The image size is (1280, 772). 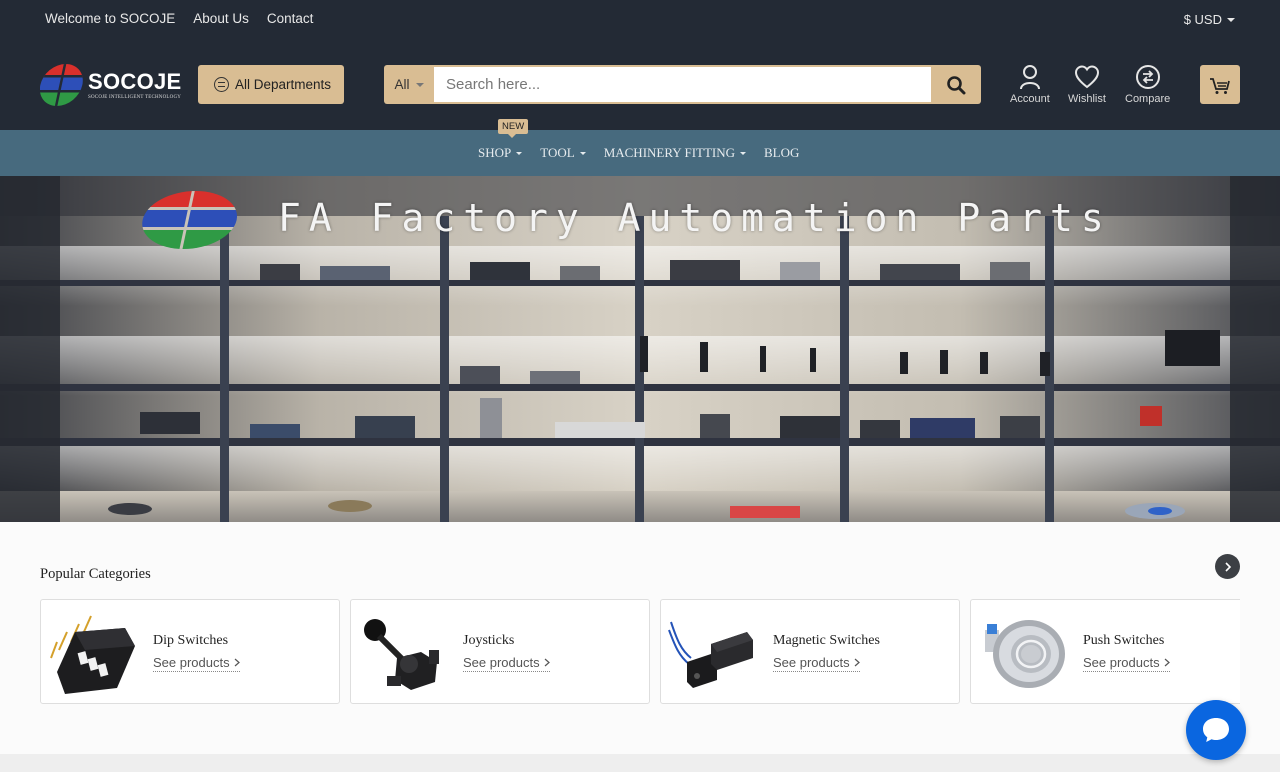 What do you see at coordinates (1025, 654) in the screenshot?
I see `push-switch-image` at bounding box center [1025, 654].